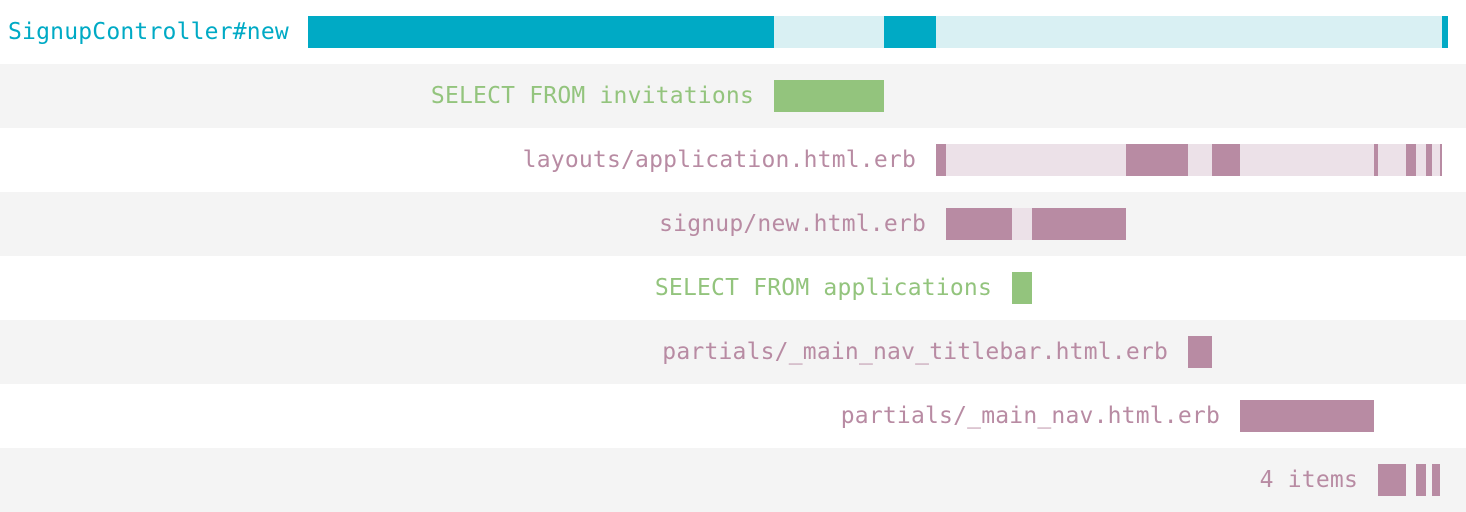  What do you see at coordinates (733, 416) in the screenshot?
I see `timeline-row: partials/_main_nav.html.erb` at bounding box center [733, 416].